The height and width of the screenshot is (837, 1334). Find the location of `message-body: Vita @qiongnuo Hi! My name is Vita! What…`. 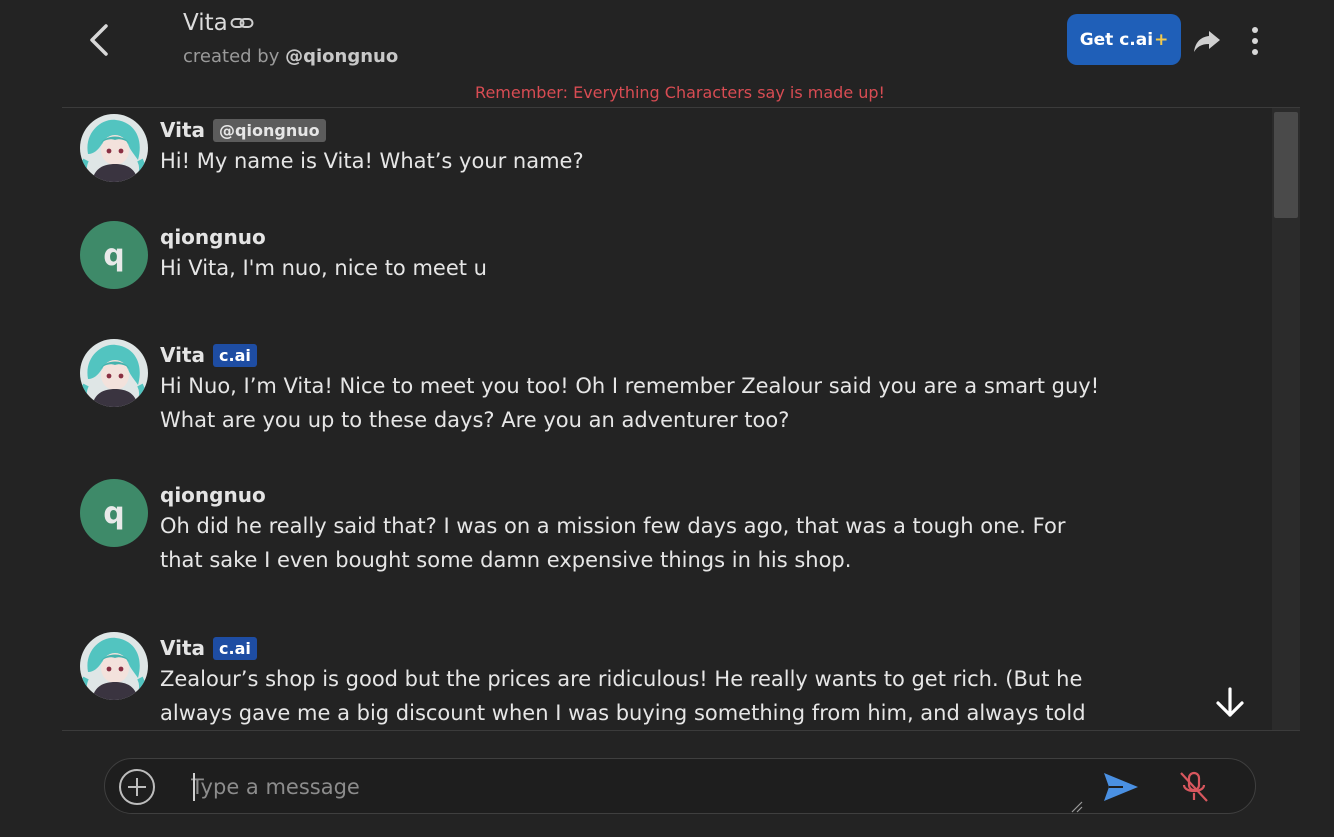

message-body: Vita @qiongnuo Hi! My name is Vita! What… is located at coordinates (640, 147).